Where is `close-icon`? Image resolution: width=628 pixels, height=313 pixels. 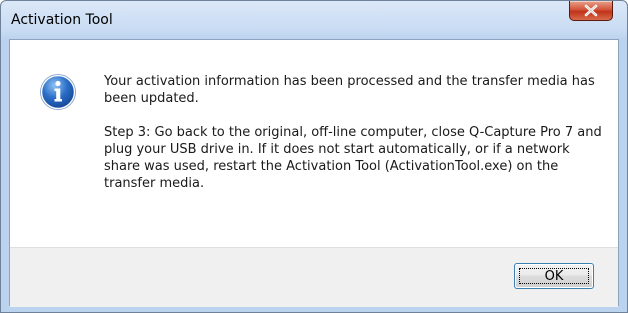 close-icon is located at coordinates (591, 10).